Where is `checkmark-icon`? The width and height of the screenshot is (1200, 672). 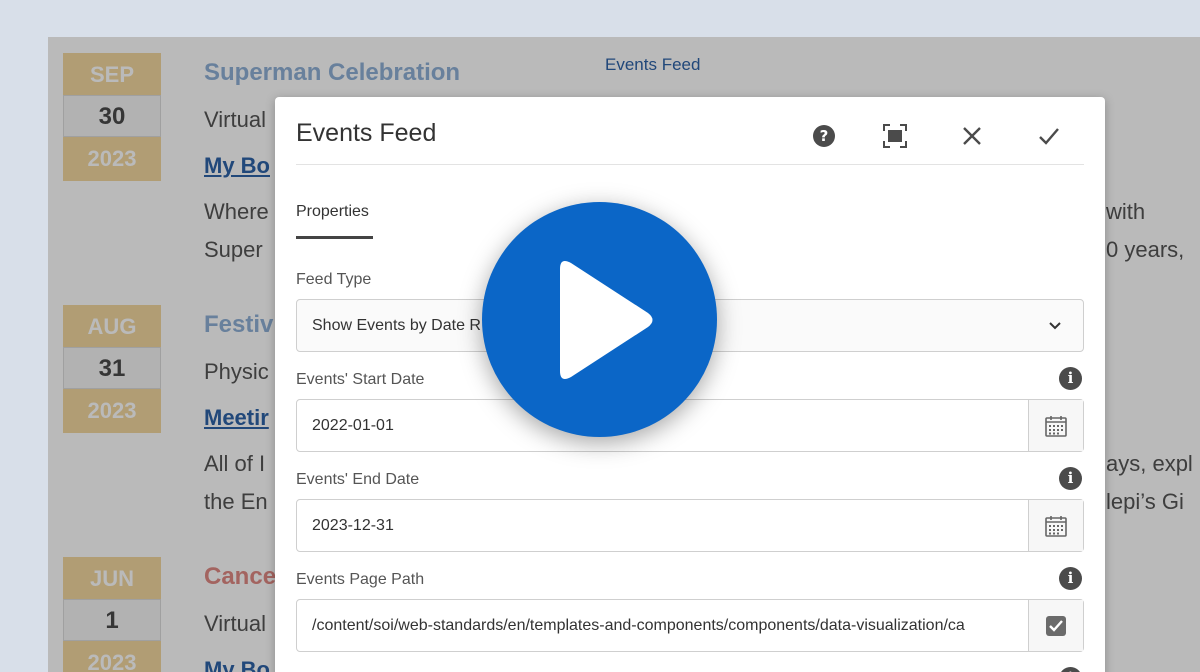
checkmark-icon is located at coordinates (1049, 136).